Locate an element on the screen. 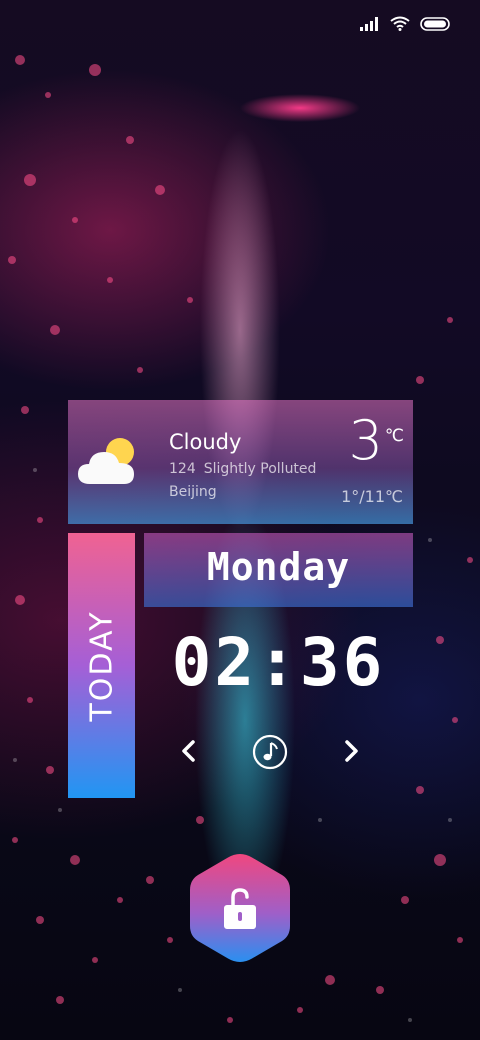  status-bar is located at coordinates (405, 23).